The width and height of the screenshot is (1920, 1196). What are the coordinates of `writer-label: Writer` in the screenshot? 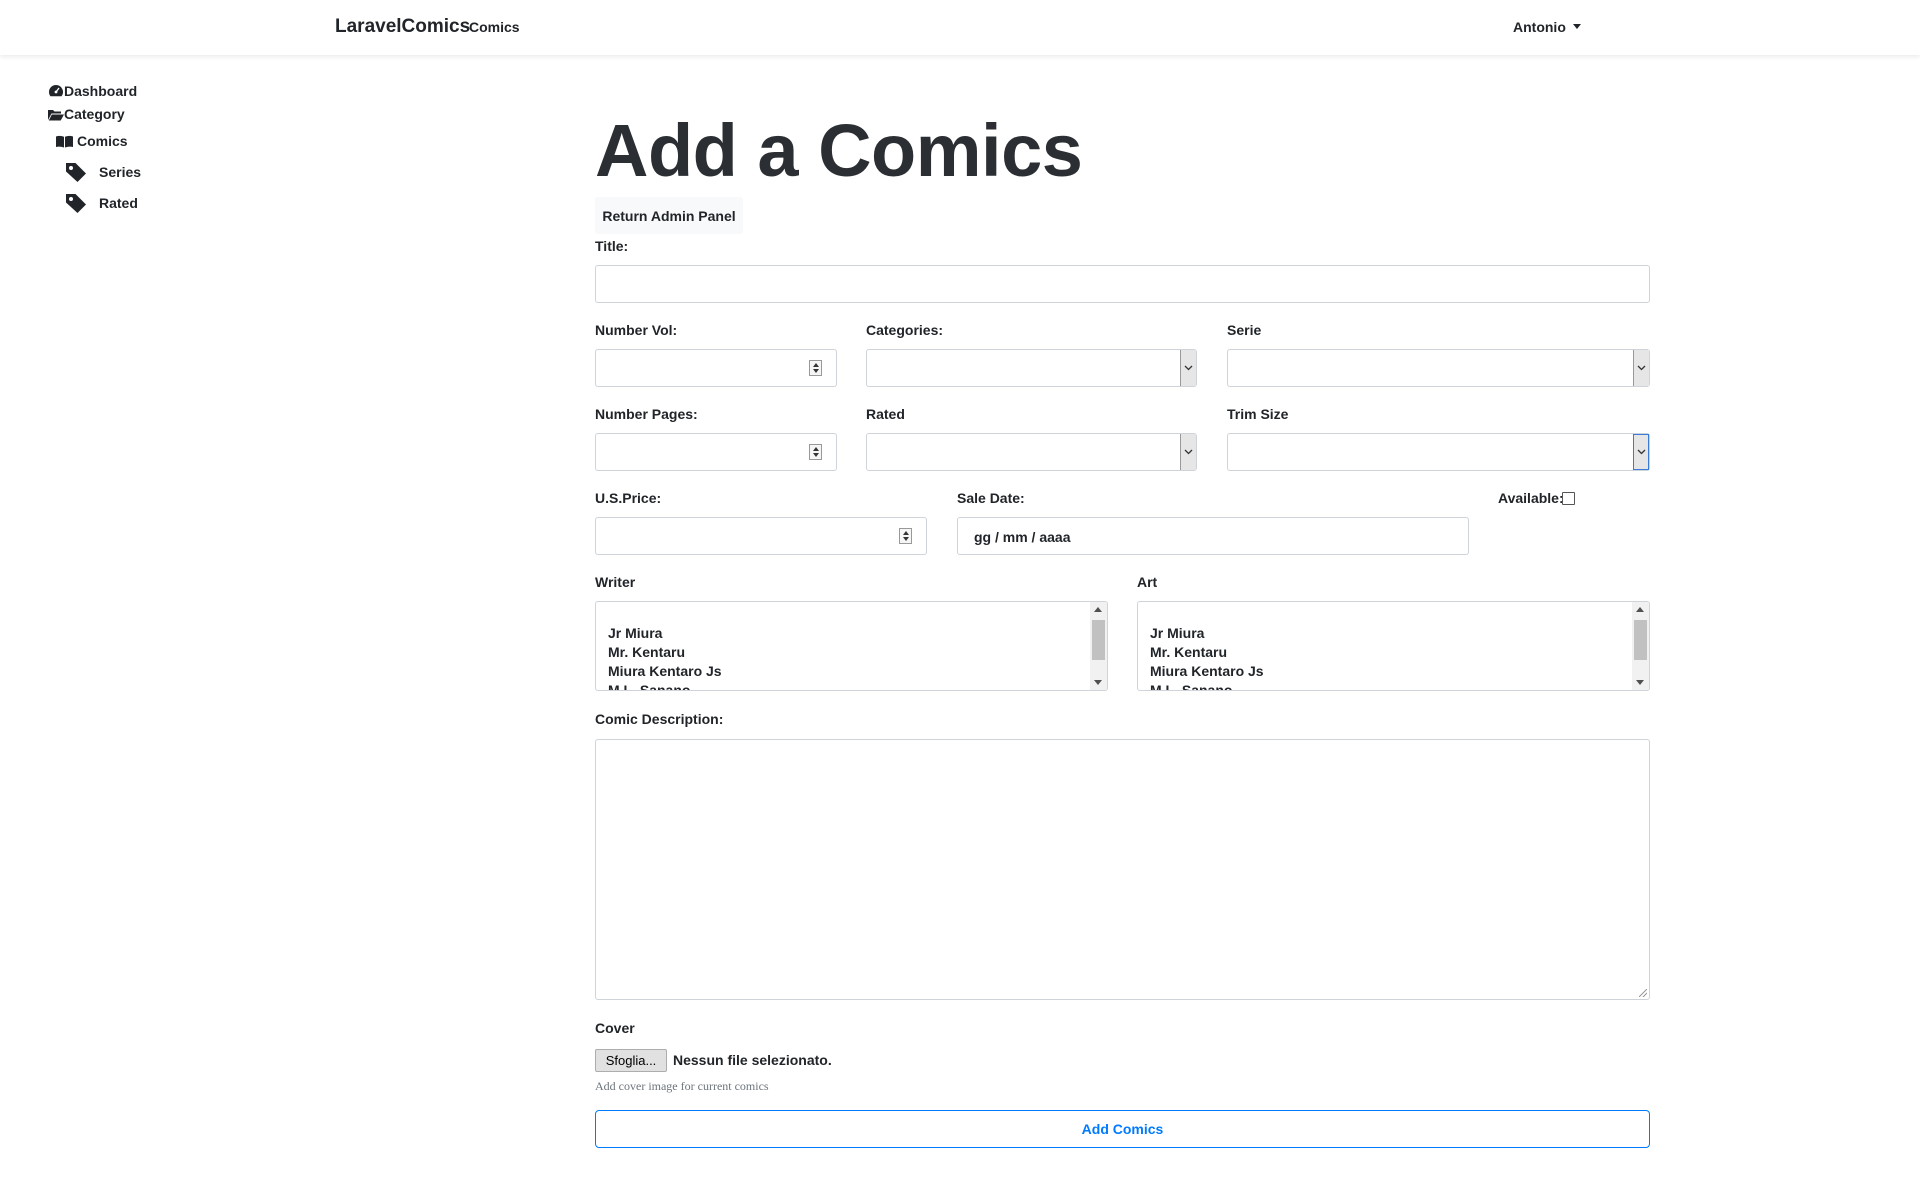 It's located at (615, 582).